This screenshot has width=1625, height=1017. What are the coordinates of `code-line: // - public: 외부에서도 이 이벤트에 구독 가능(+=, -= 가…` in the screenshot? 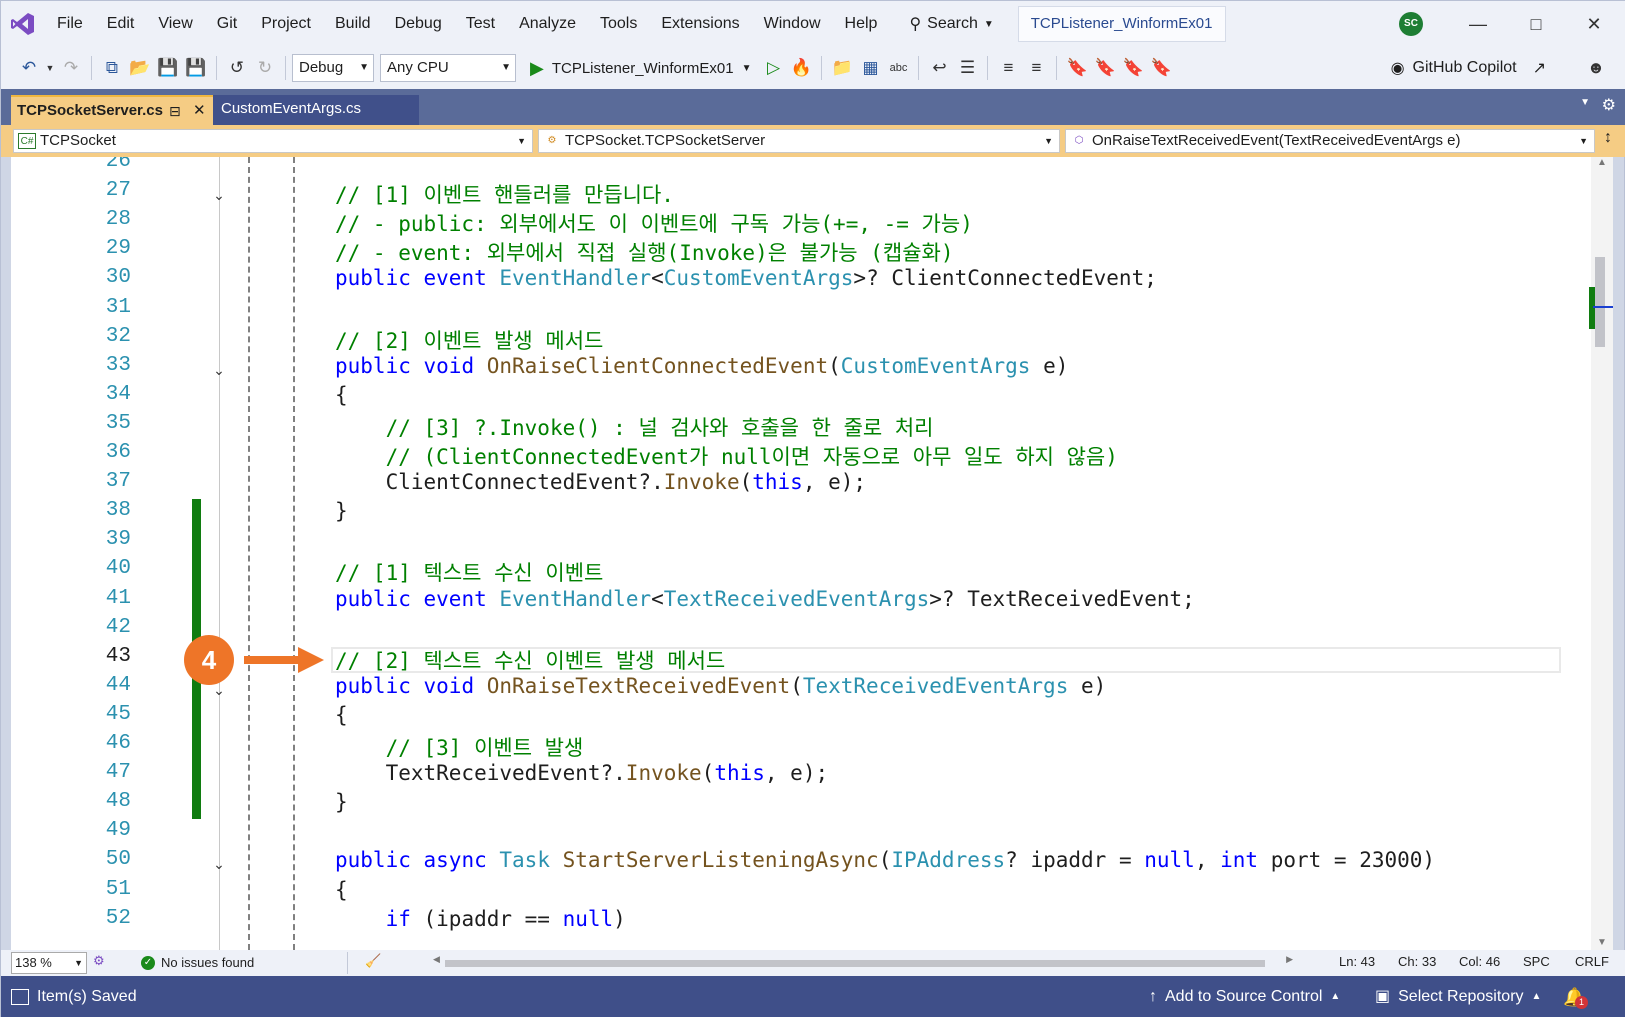 It's located at (654, 223).